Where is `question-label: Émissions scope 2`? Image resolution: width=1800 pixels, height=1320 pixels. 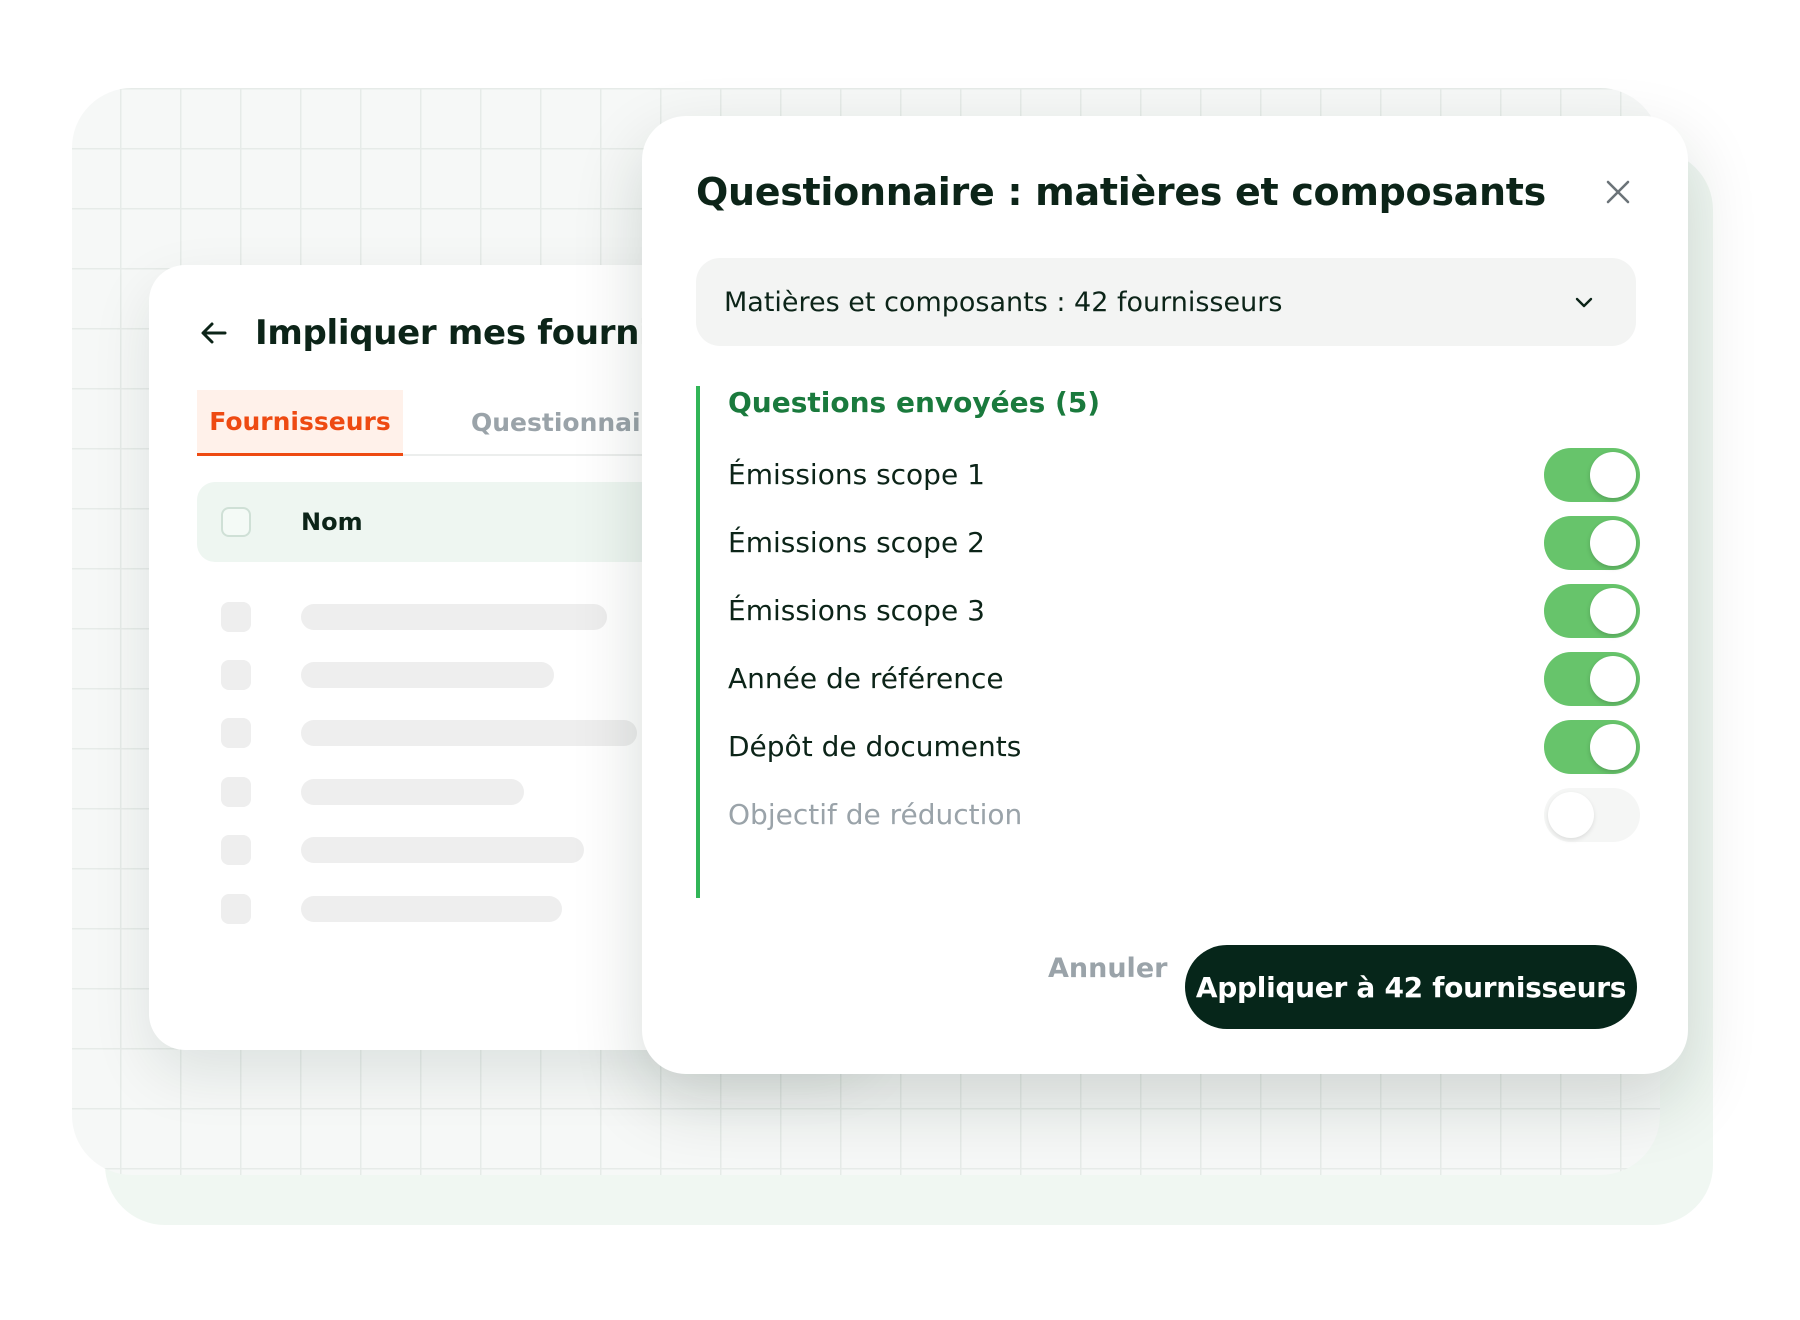
question-label: Émissions scope 2 is located at coordinates (856, 542).